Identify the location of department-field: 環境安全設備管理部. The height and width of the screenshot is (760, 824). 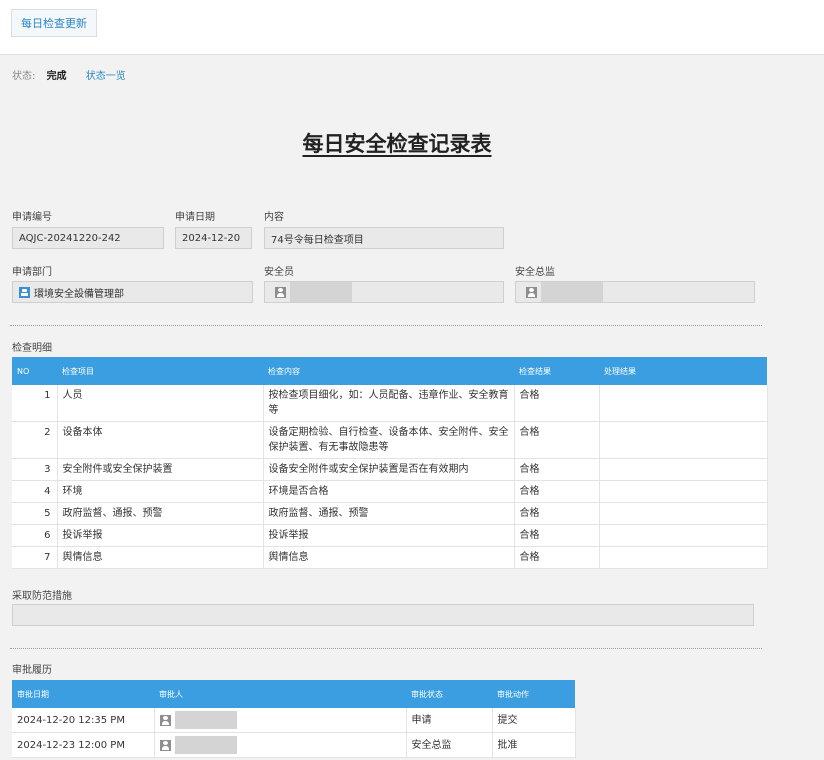
(132, 292).